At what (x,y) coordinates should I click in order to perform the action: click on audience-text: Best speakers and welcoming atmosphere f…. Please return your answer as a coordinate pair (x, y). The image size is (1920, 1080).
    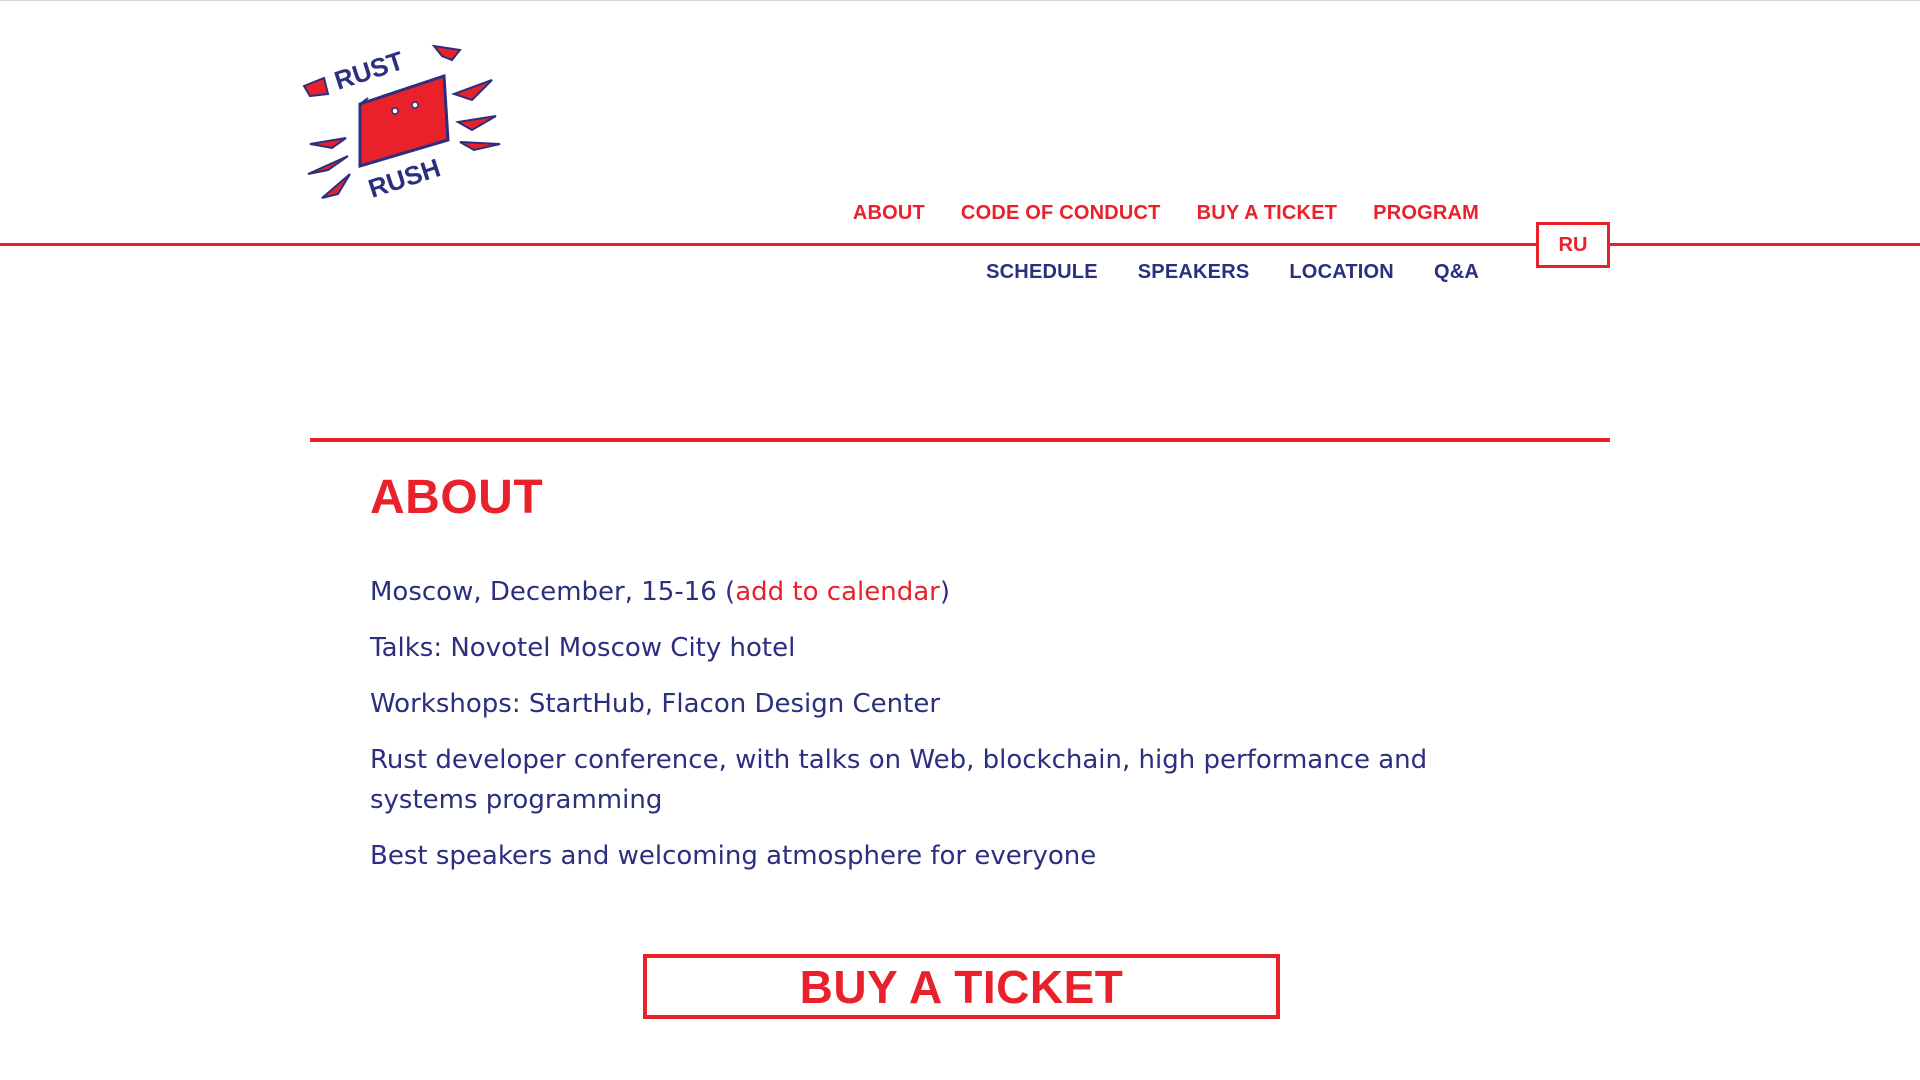
    Looking at the image, I should click on (733, 856).